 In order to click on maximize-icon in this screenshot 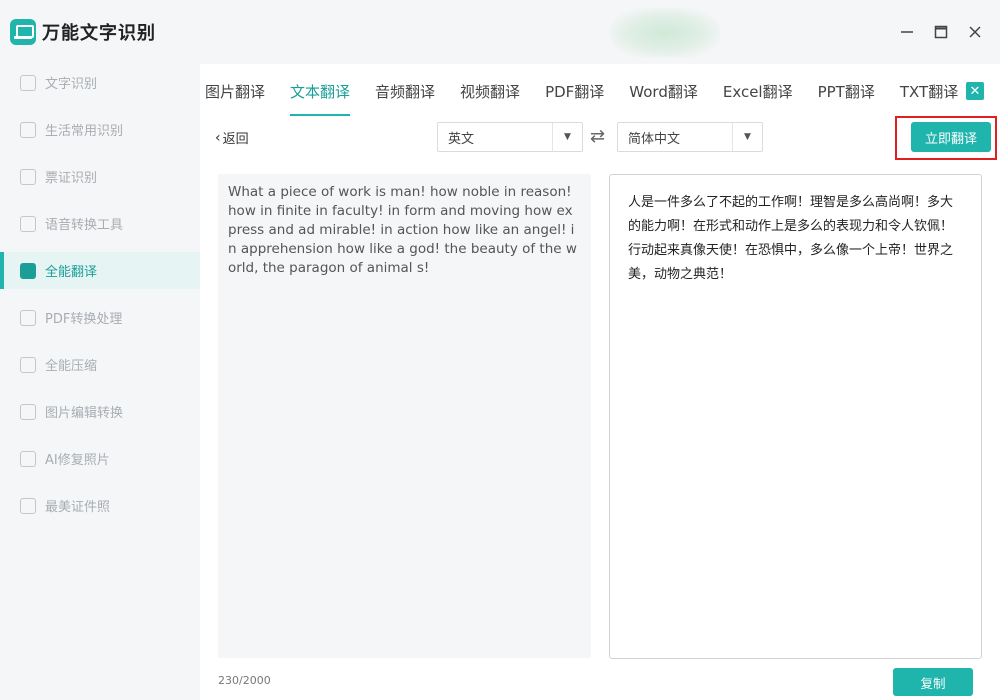, I will do `click(941, 32)`.